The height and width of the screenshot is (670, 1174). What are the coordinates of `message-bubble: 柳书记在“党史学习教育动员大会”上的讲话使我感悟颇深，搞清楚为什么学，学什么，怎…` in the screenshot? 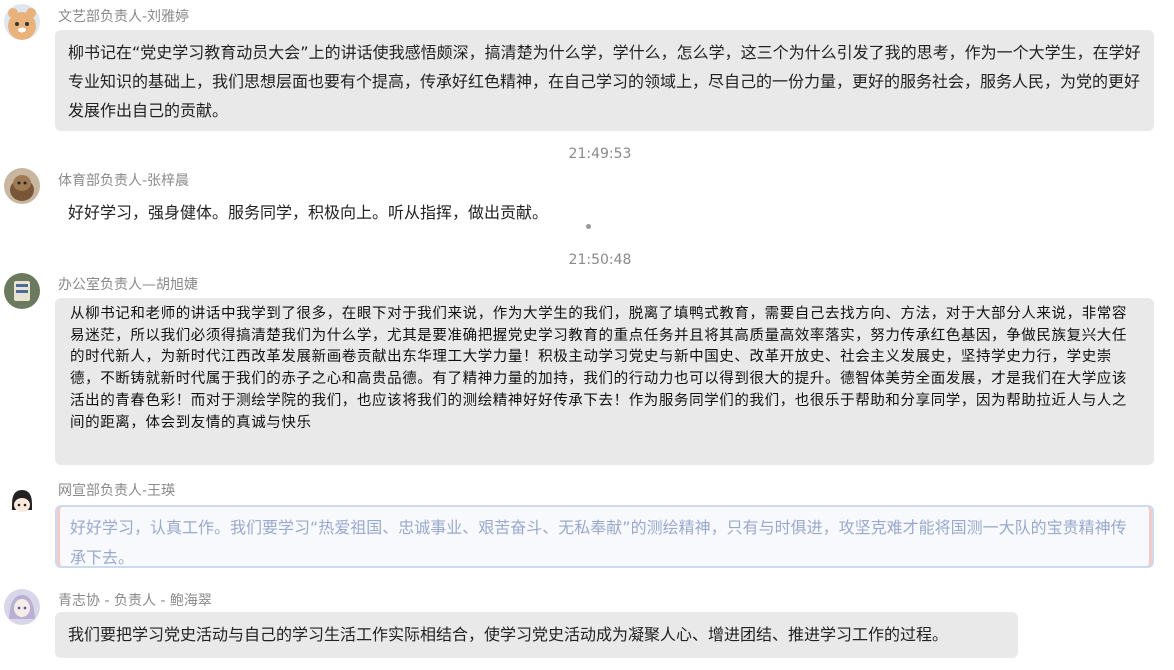 It's located at (604, 80).